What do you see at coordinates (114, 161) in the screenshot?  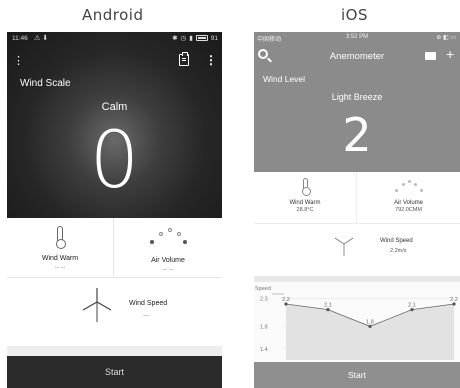 I see `wind-scale-value: 0` at bounding box center [114, 161].